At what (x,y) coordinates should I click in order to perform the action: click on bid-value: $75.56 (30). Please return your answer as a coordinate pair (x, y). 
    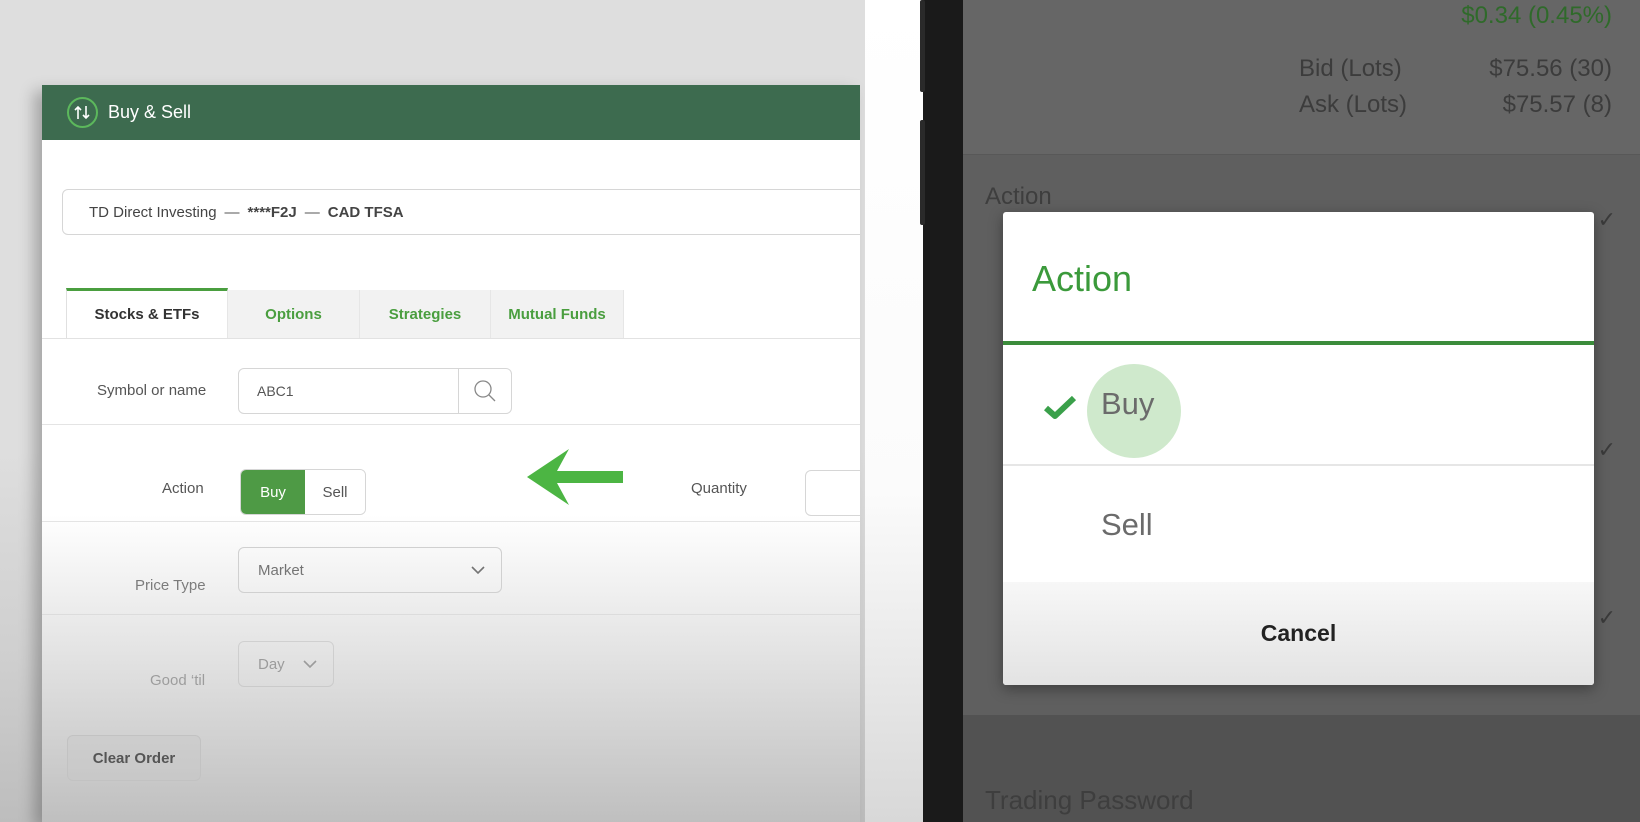
    Looking at the image, I should click on (1550, 68).